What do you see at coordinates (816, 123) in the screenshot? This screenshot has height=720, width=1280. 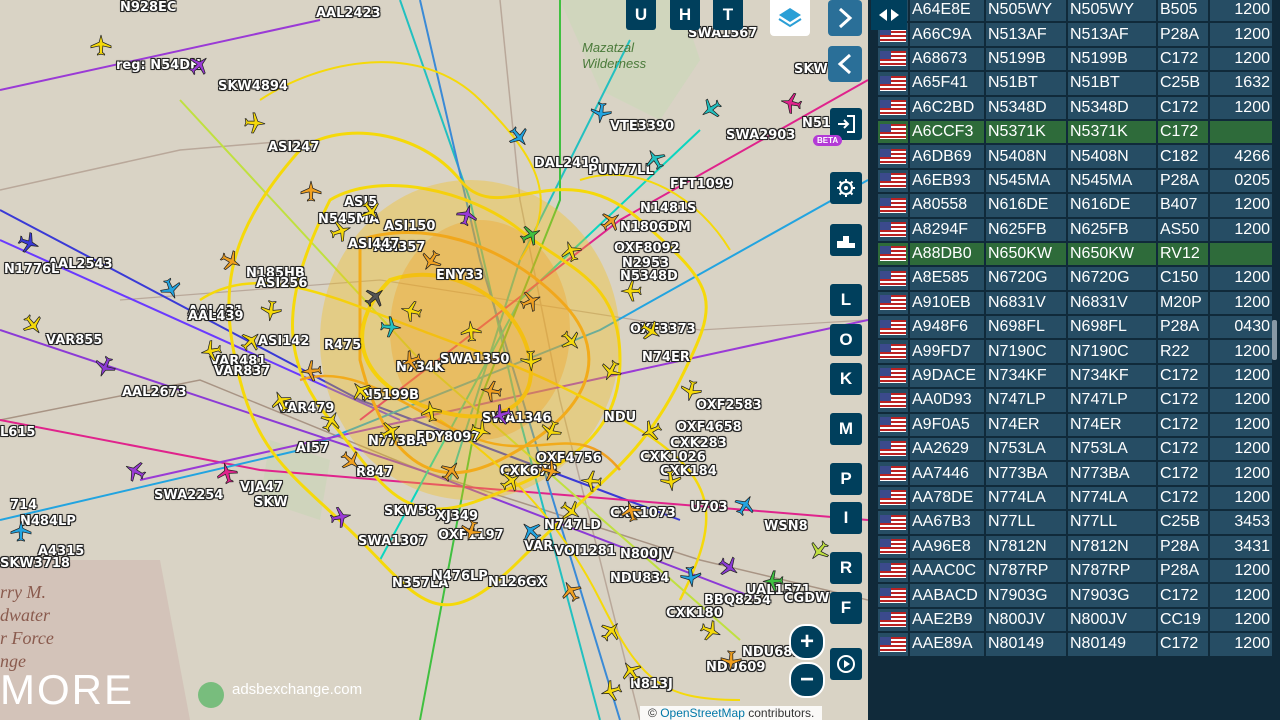 I see `aircraft-label: N51` at bounding box center [816, 123].